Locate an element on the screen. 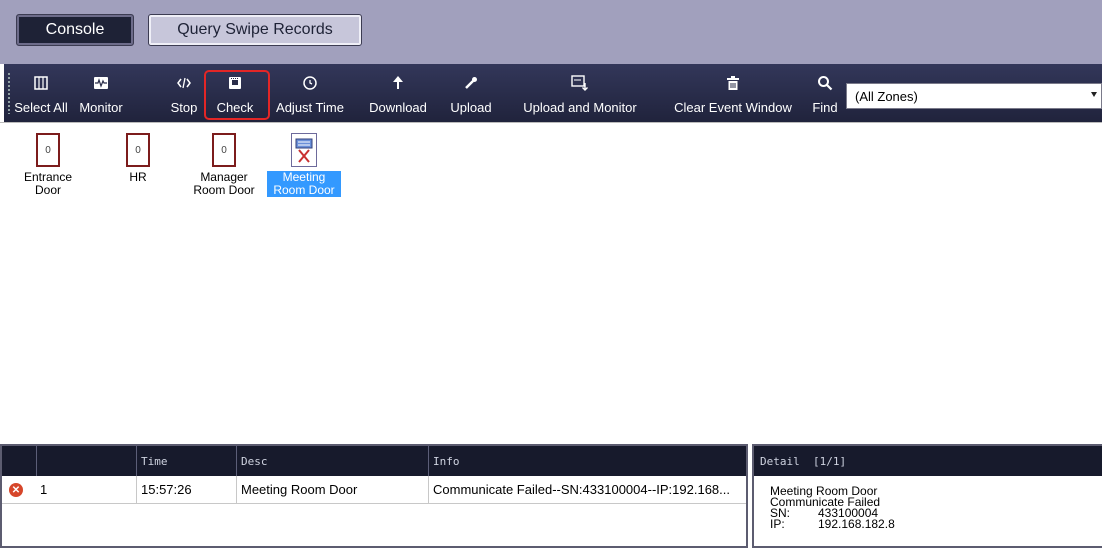 The height and width of the screenshot is (548, 1102). select-all-icon is located at coordinates (41, 83).